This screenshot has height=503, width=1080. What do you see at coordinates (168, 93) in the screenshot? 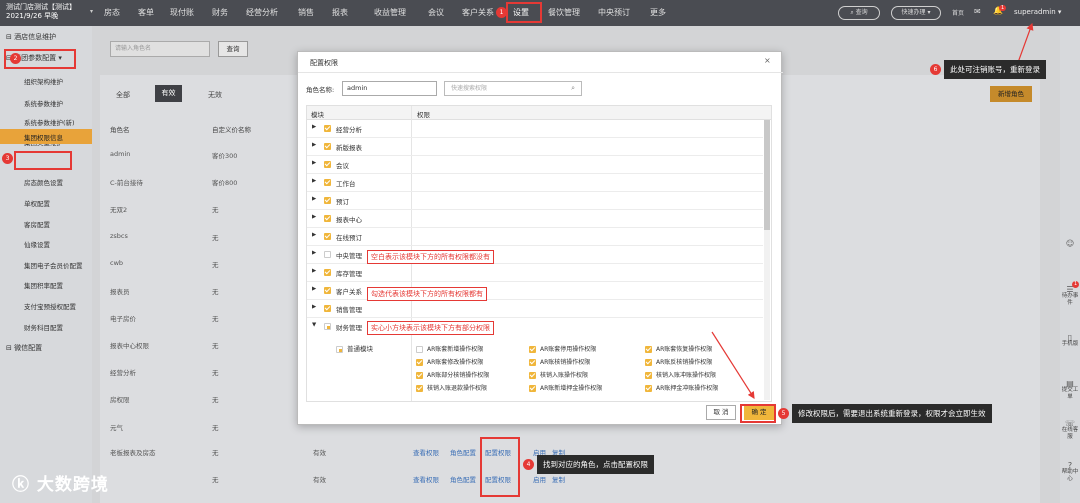
I see `tab-valid: 有效` at bounding box center [168, 93].